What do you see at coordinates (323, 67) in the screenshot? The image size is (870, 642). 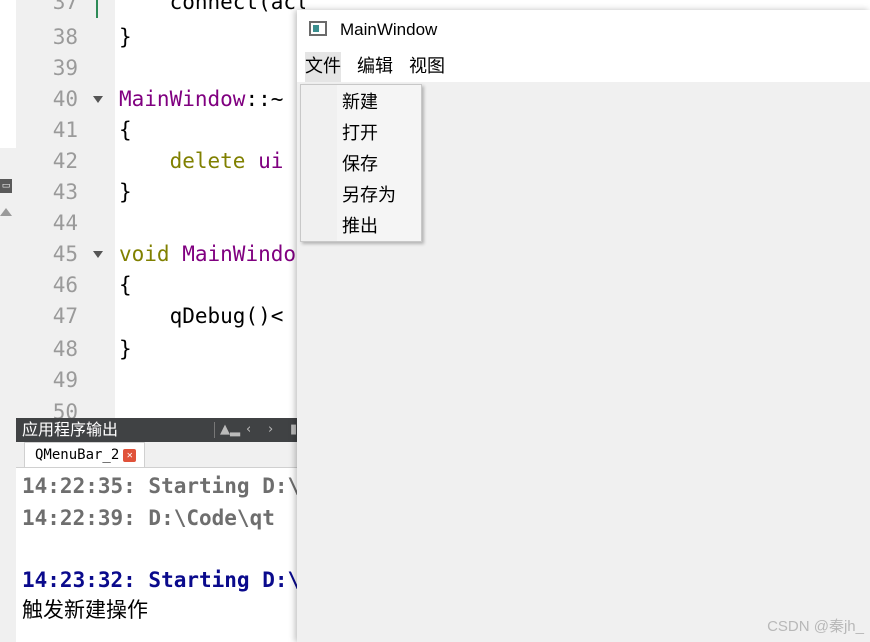 I see `menu-file: 文件` at bounding box center [323, 67].